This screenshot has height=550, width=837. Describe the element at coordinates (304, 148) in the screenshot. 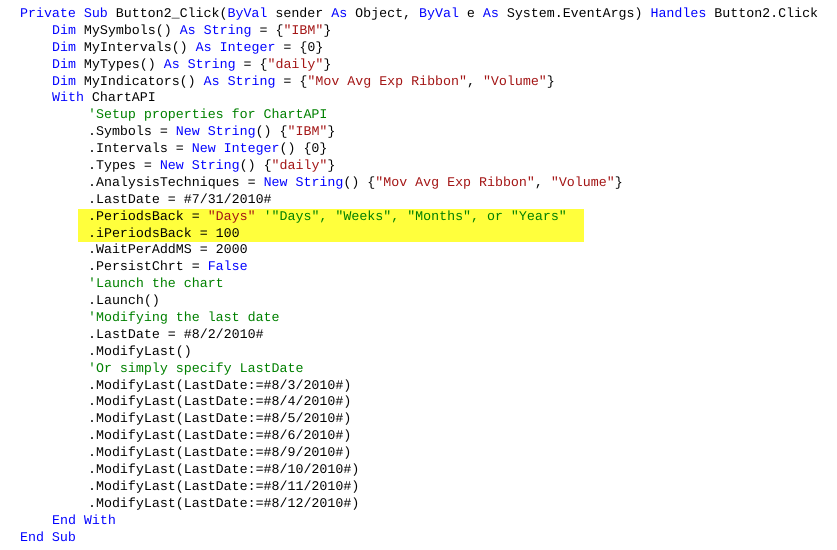

I see `code-text: () {0}` at that location.